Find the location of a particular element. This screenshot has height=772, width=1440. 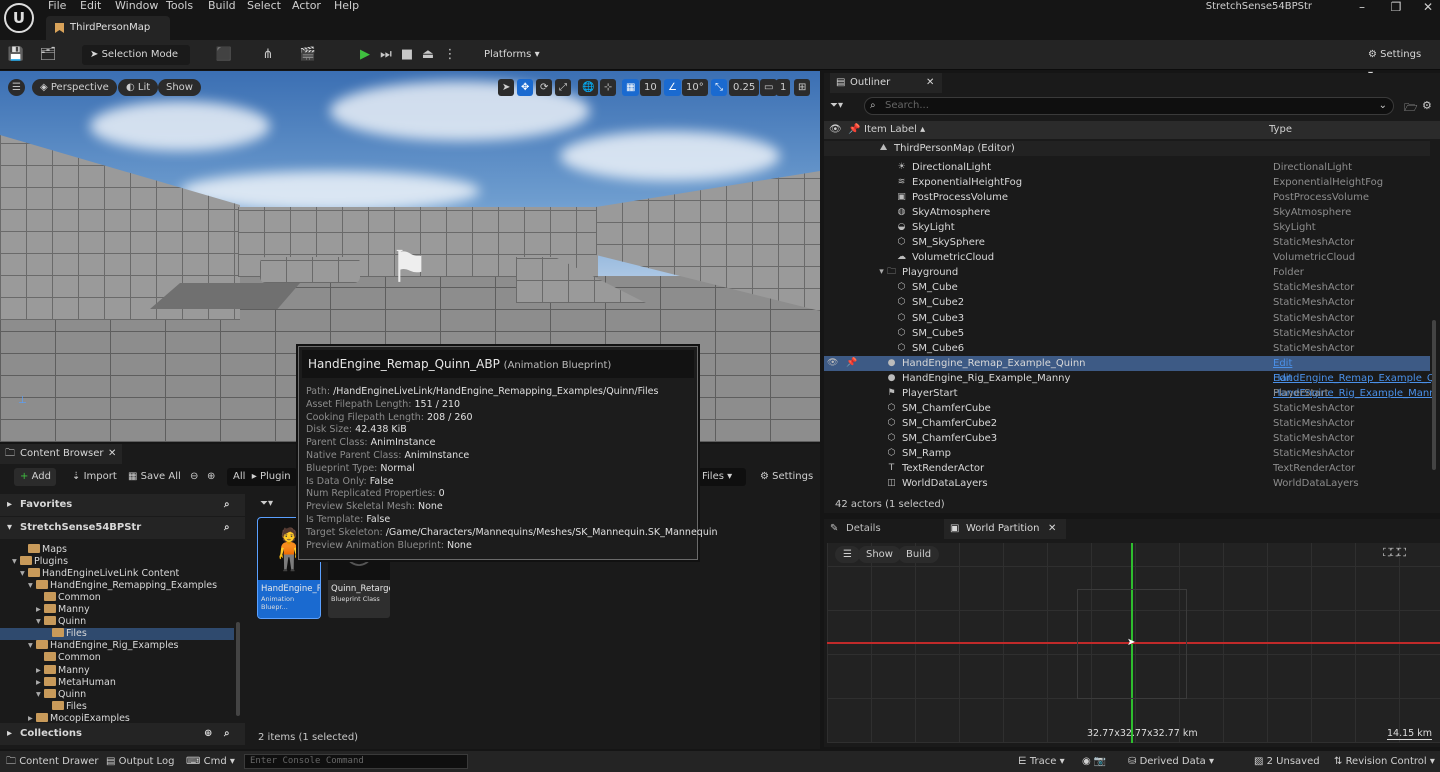

menu-edit: Edit is located at coordinates (90, 7).